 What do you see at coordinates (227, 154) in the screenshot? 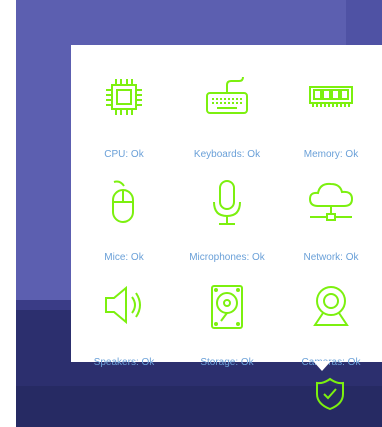
I see `device-label: Keyboards: Ok` at bounding box center [227, 154].